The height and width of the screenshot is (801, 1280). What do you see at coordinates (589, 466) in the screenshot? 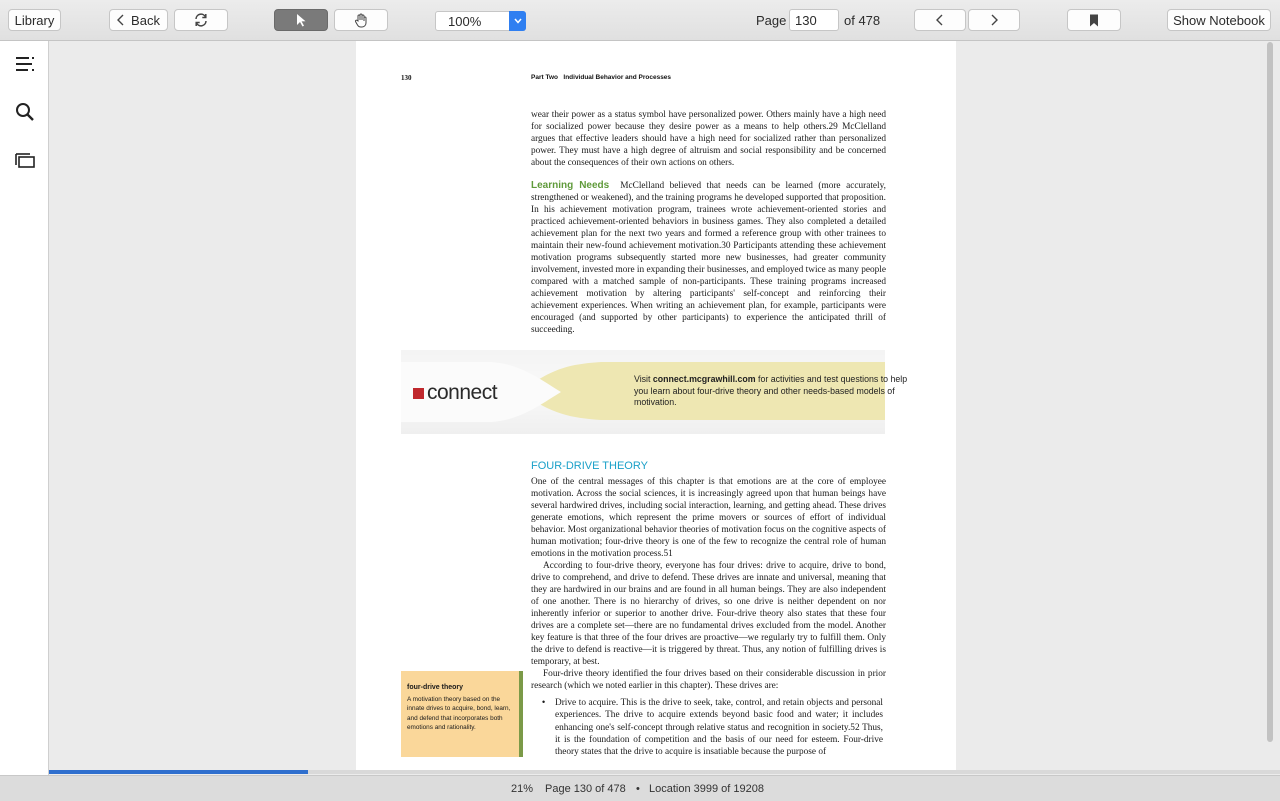
I see `section-title: FOUR-DRIVE THEORY` at bounding box center [589, 466].